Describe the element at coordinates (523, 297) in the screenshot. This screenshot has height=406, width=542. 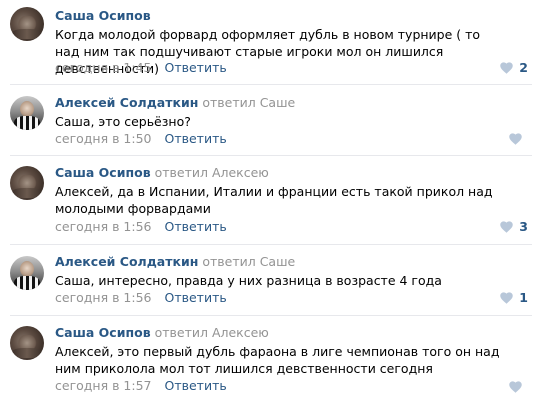
I see `like-count: 1` at that location.